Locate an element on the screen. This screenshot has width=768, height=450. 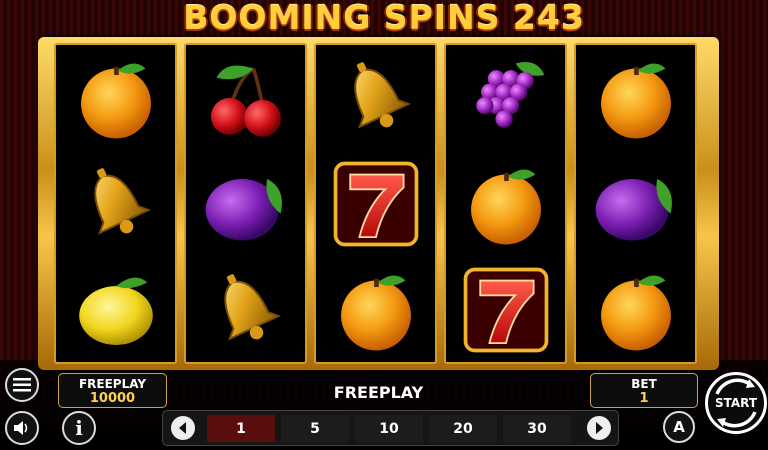
bet-increase-button is located at coordinates (599, 428).